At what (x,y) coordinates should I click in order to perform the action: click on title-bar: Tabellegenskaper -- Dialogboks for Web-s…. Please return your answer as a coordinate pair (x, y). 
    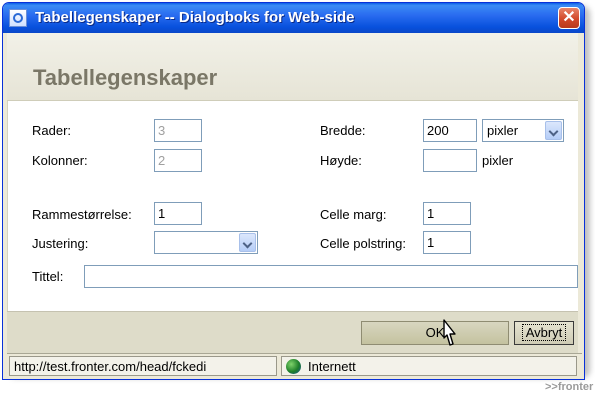
    Looking at the image, I should click on (293, 18).